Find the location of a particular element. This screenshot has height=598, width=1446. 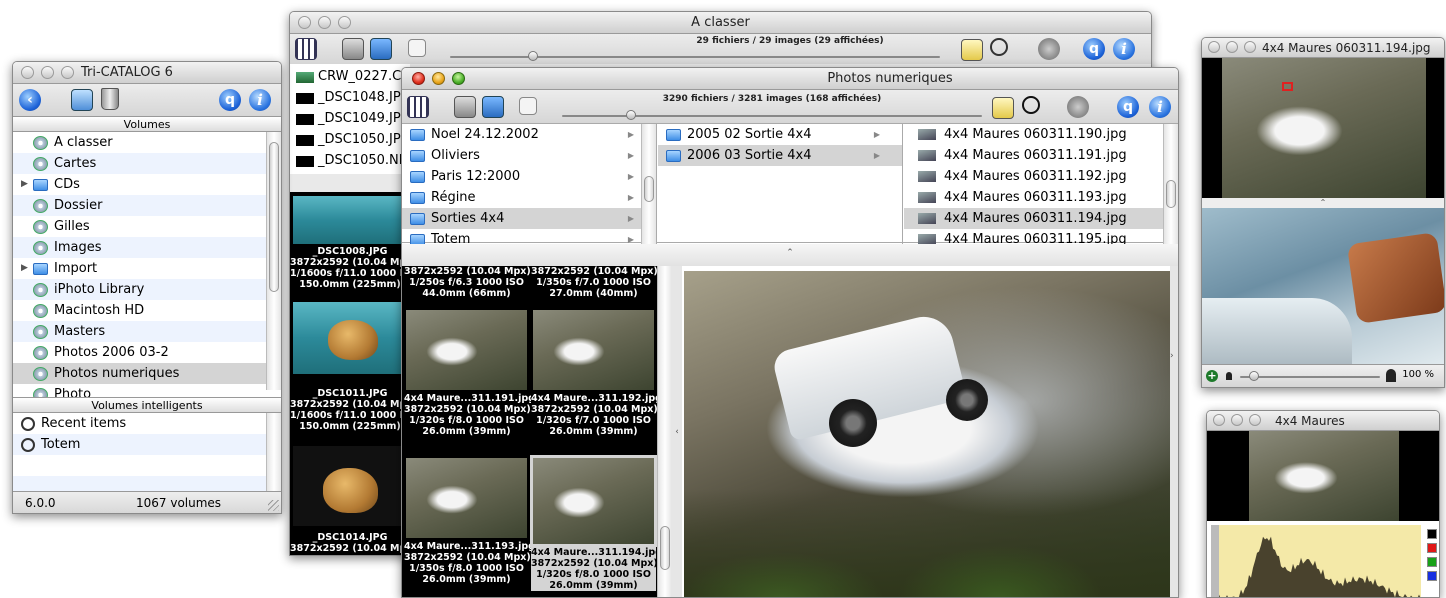

a-classer-thumb-slider is located at coordinates (695, 57).